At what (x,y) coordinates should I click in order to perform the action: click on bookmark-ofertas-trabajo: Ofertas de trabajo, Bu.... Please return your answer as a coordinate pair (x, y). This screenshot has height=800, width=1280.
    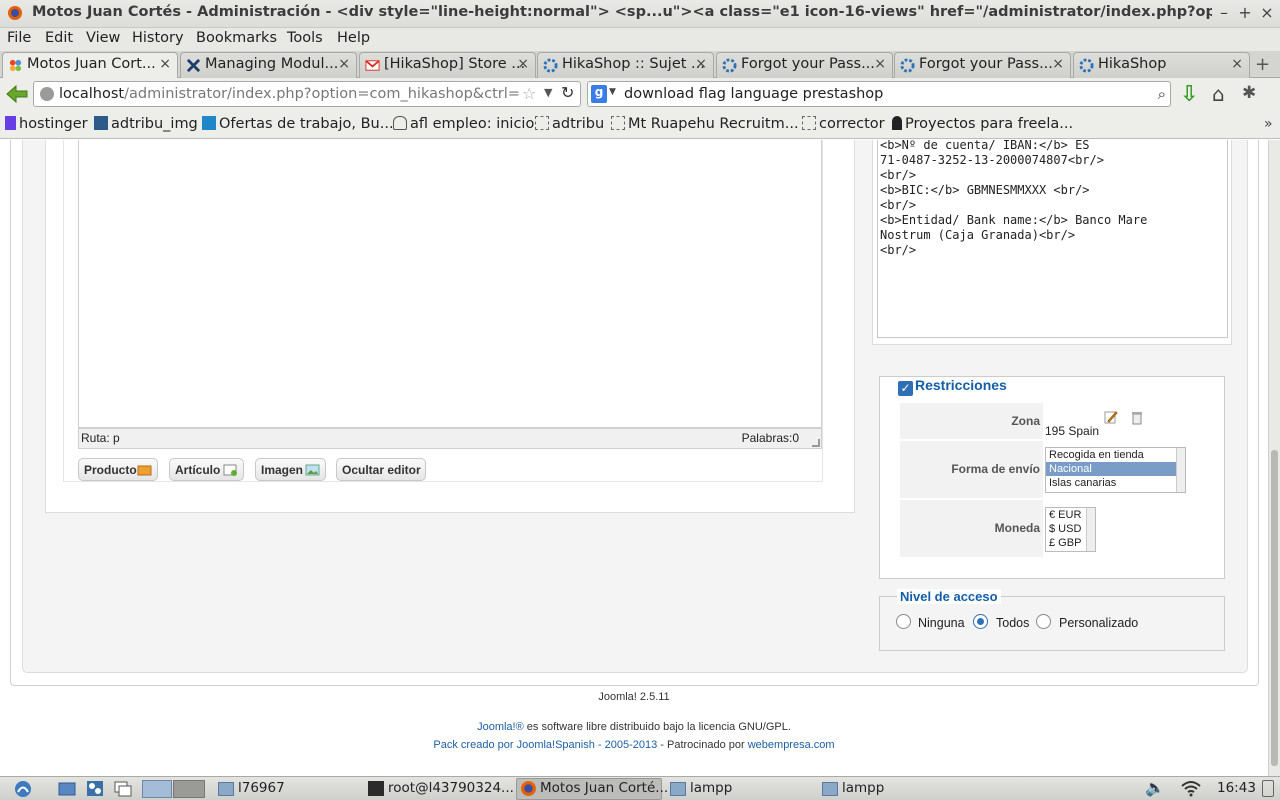
    Looking at the image, I should click on (298, 124).